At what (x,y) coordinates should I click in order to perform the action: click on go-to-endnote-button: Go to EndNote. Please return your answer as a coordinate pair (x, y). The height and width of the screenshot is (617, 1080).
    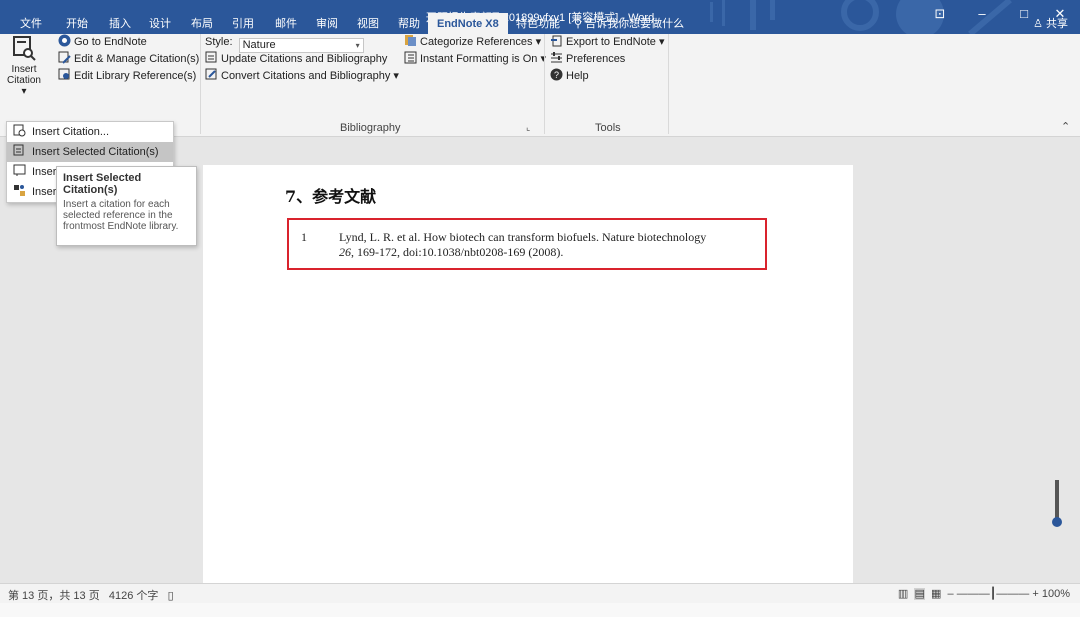
    Looking at the image, I should click on (102, 42).